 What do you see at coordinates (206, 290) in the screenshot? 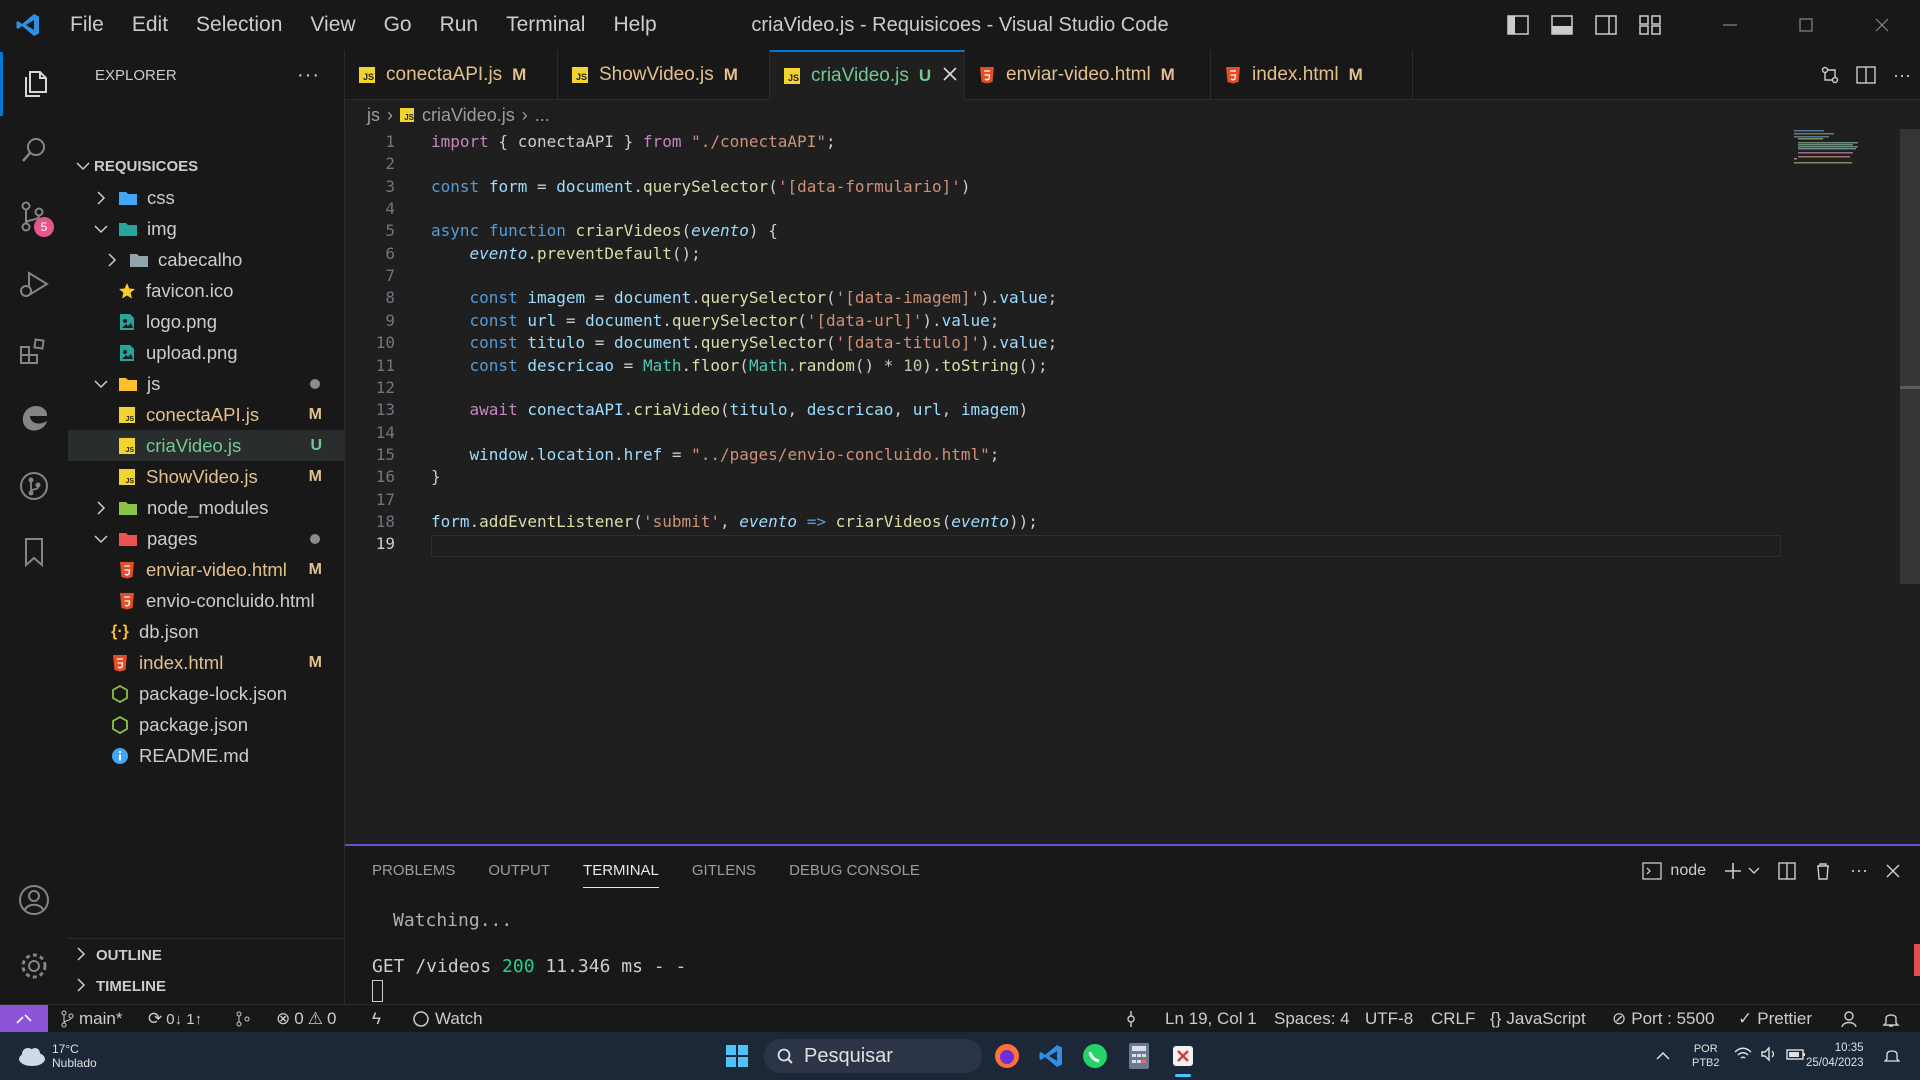
I see `tree-file: favicon.ico` at bounding box center [206, 290].